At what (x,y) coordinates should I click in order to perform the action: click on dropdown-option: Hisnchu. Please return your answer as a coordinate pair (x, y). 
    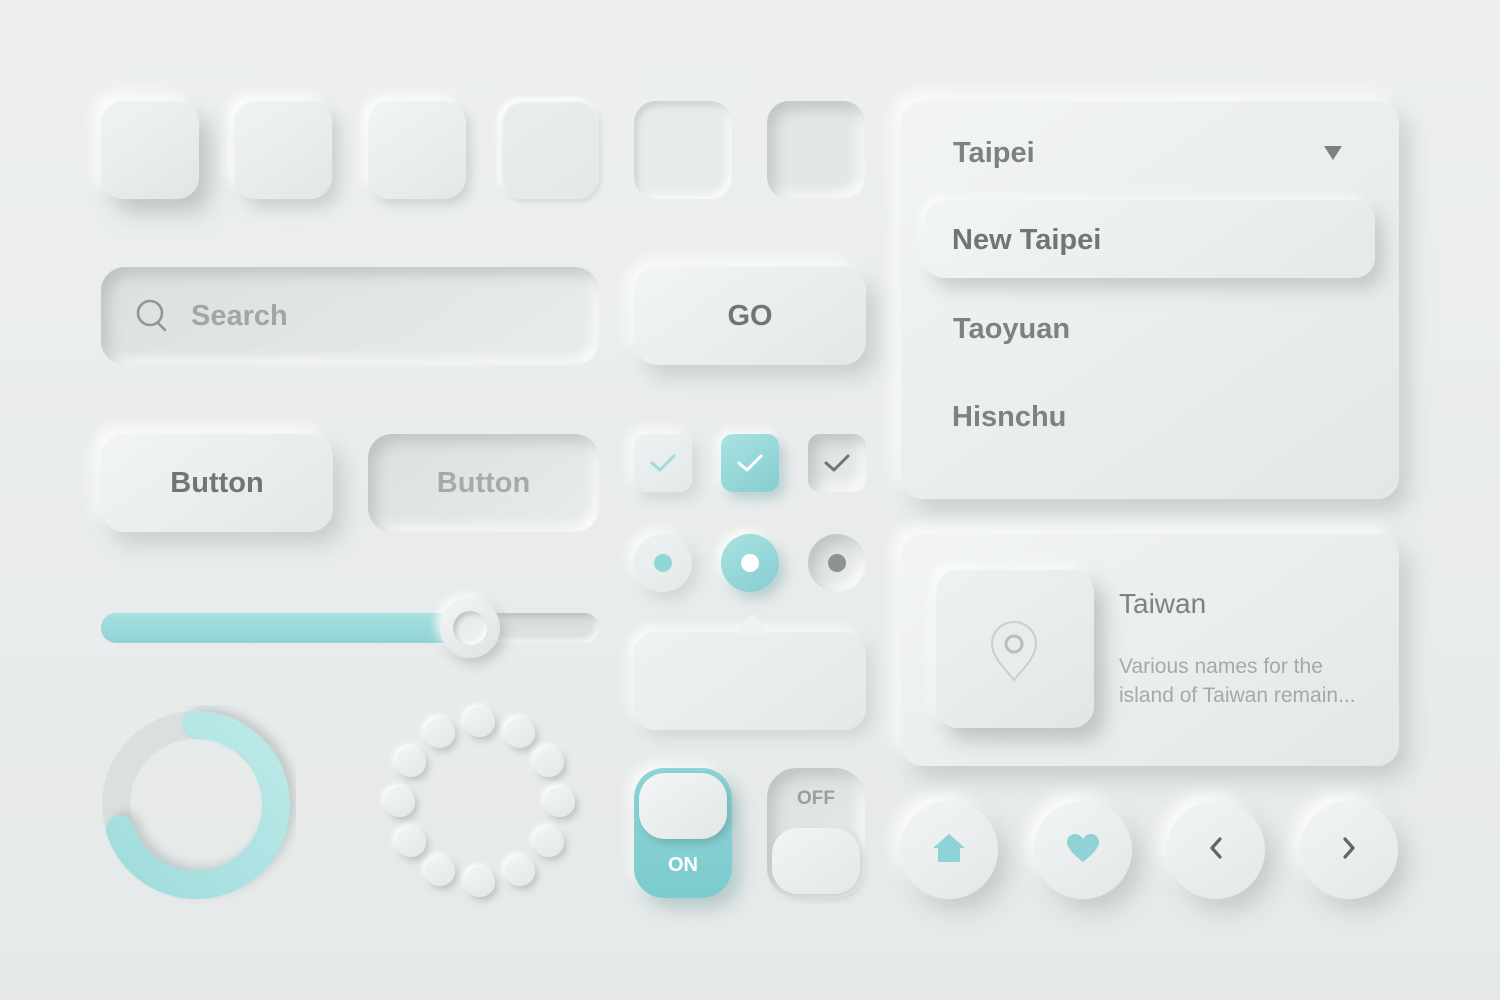
    Looking at the image, I should click on (1009, 417).